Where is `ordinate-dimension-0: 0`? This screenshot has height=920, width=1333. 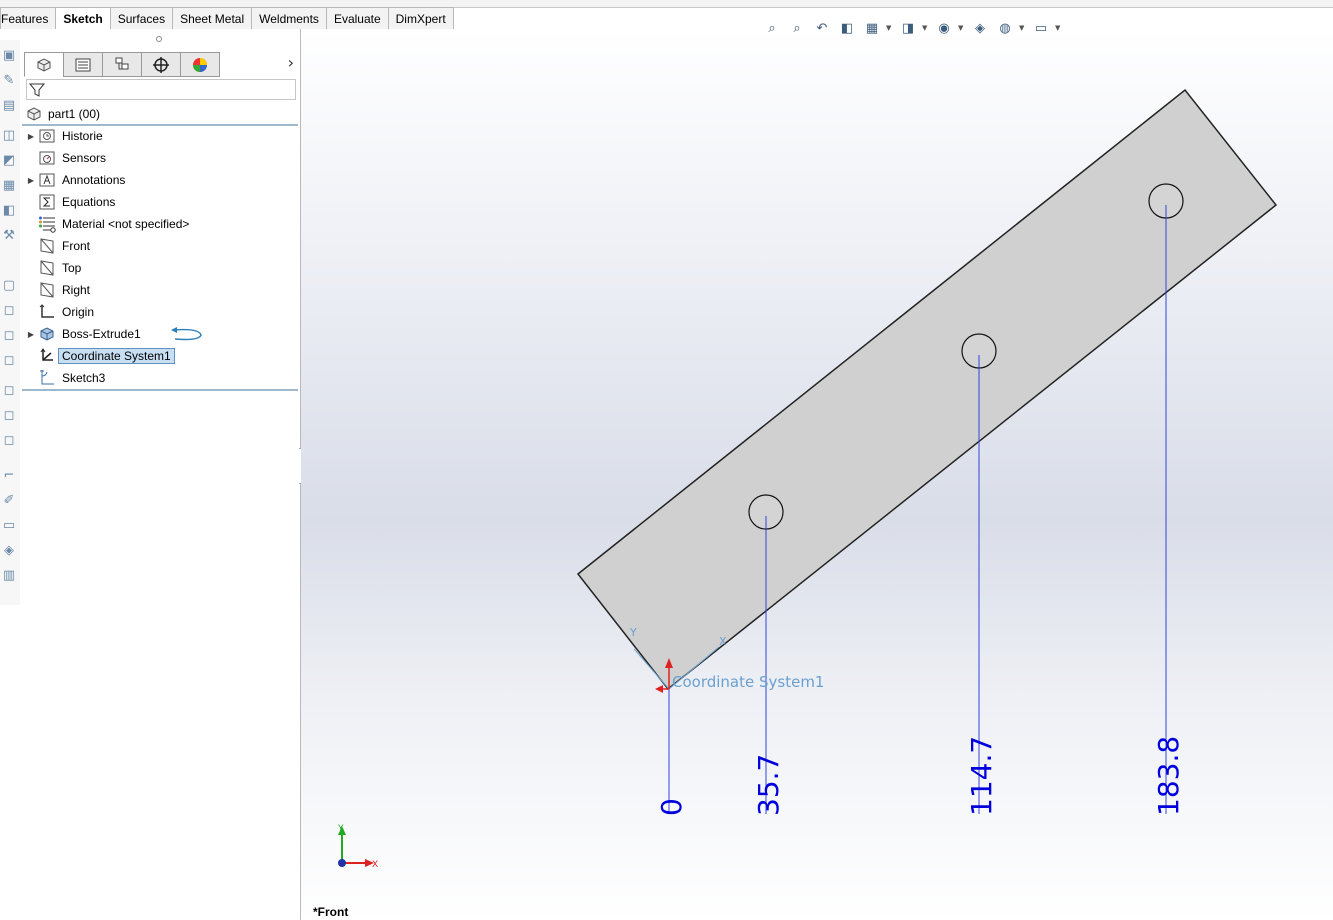 ordinate-dimension-0: 0 is located at coordinates (671, 807).